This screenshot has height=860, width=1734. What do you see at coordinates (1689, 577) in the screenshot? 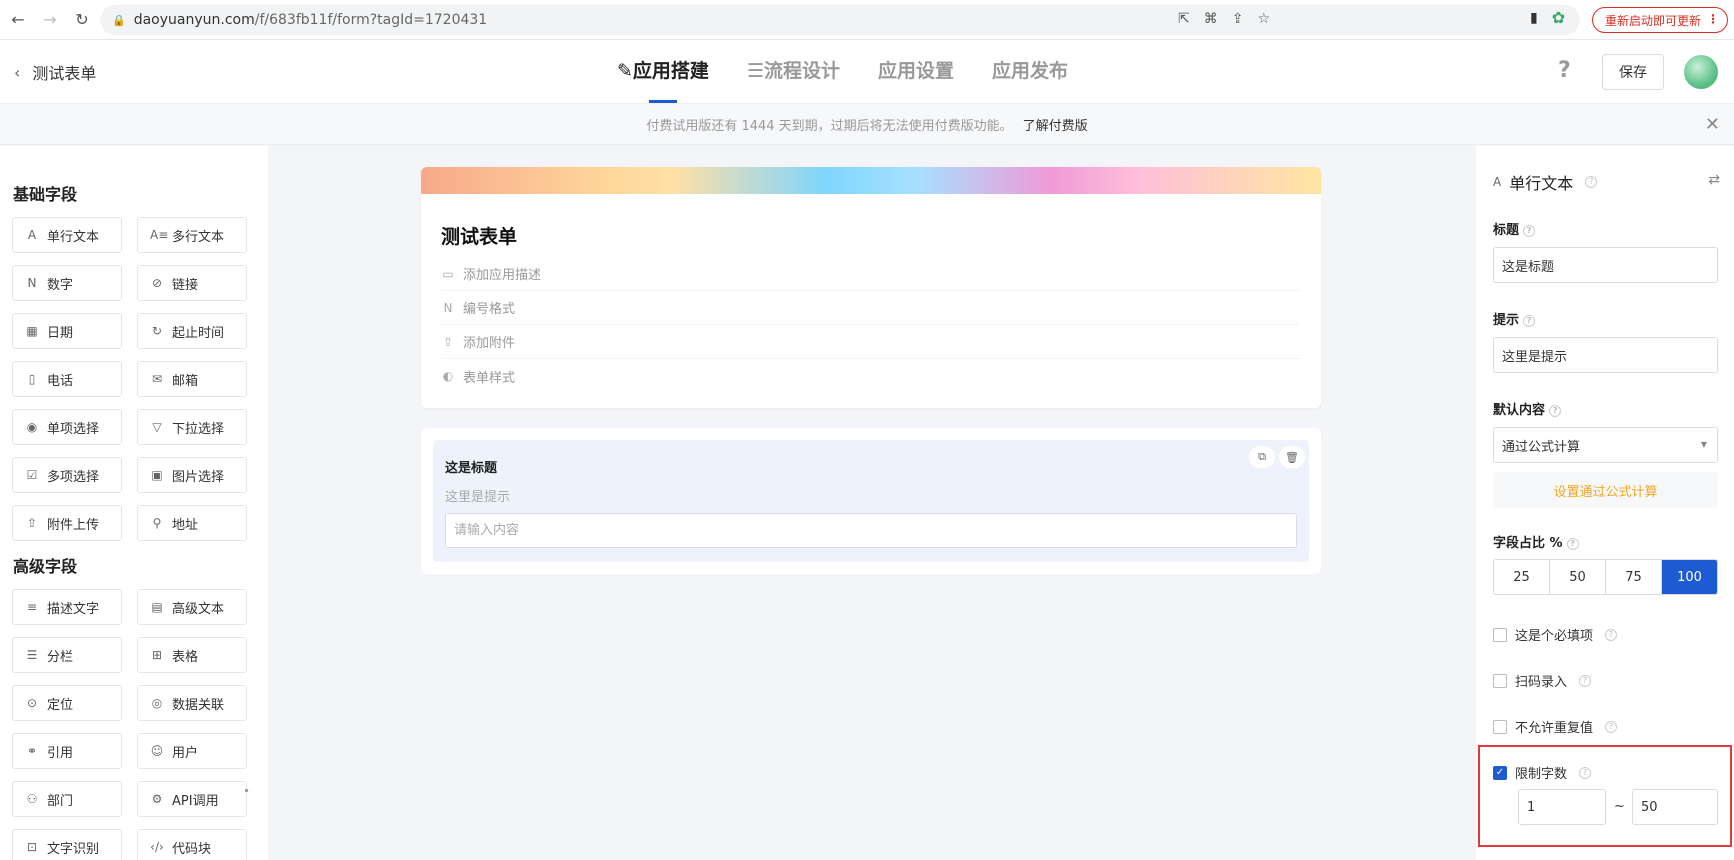
I see `ratio-option-100: 100` at bounding box center [1689, 577].